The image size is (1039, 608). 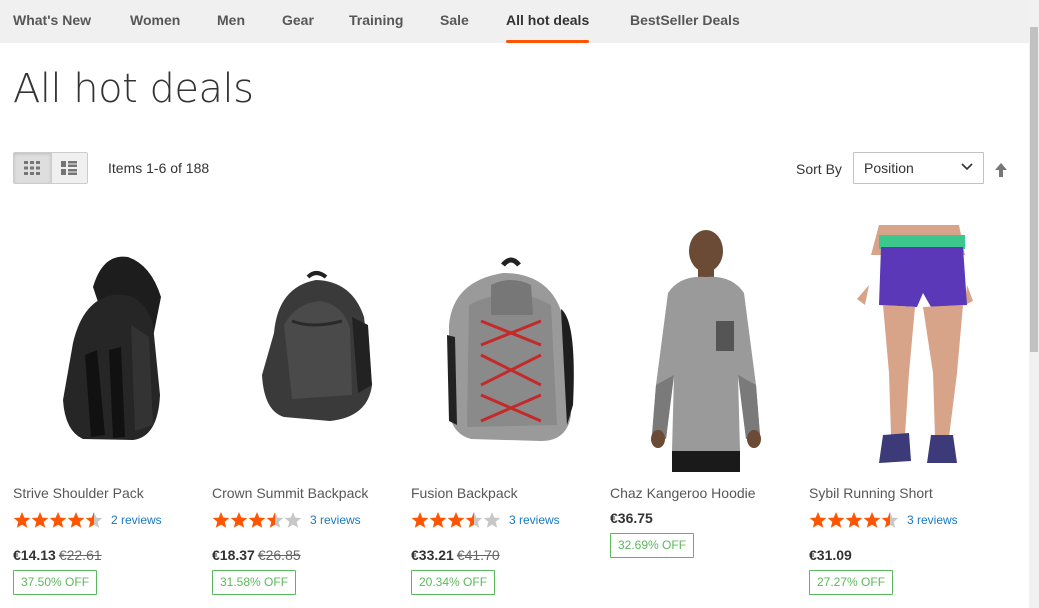 I want to click on product-name: Strive Shoulder Pack, so click(x=78, y=493).